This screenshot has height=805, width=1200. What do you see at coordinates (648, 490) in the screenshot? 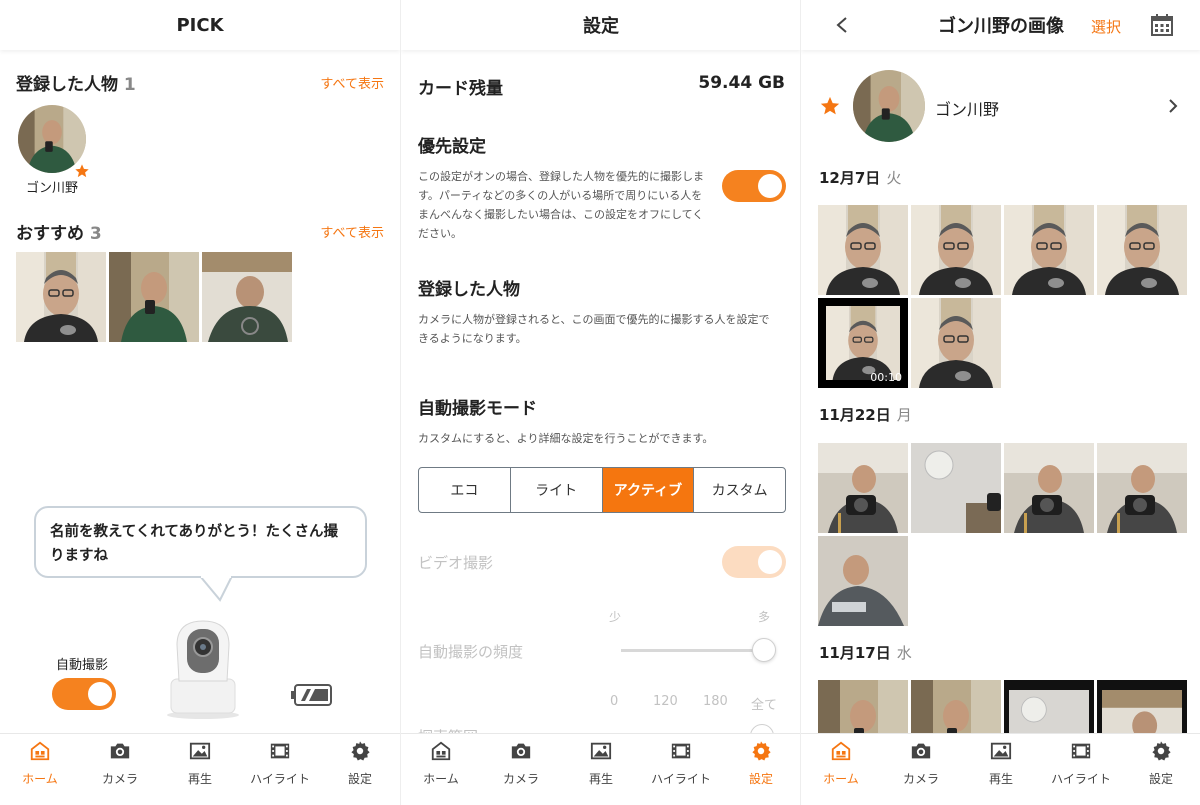
I see `mode-active-option: アクティブ` at bounding box center [648, 490].